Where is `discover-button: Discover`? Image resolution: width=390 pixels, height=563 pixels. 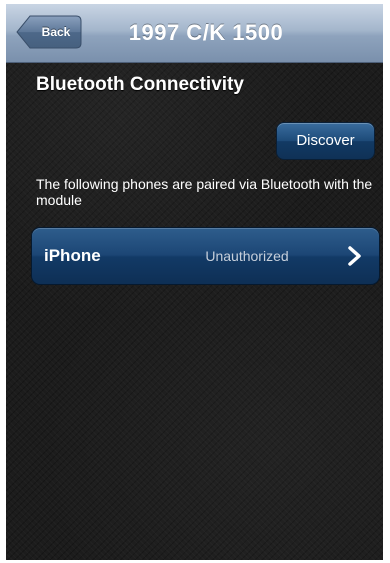
discover-button: Discover is located at coordinates (325, 141).